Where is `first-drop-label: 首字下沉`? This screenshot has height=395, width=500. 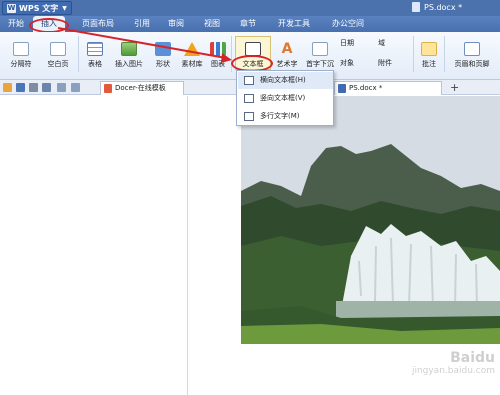
first-drop-label: 首字下沉 is located at coordinates (320, 64).